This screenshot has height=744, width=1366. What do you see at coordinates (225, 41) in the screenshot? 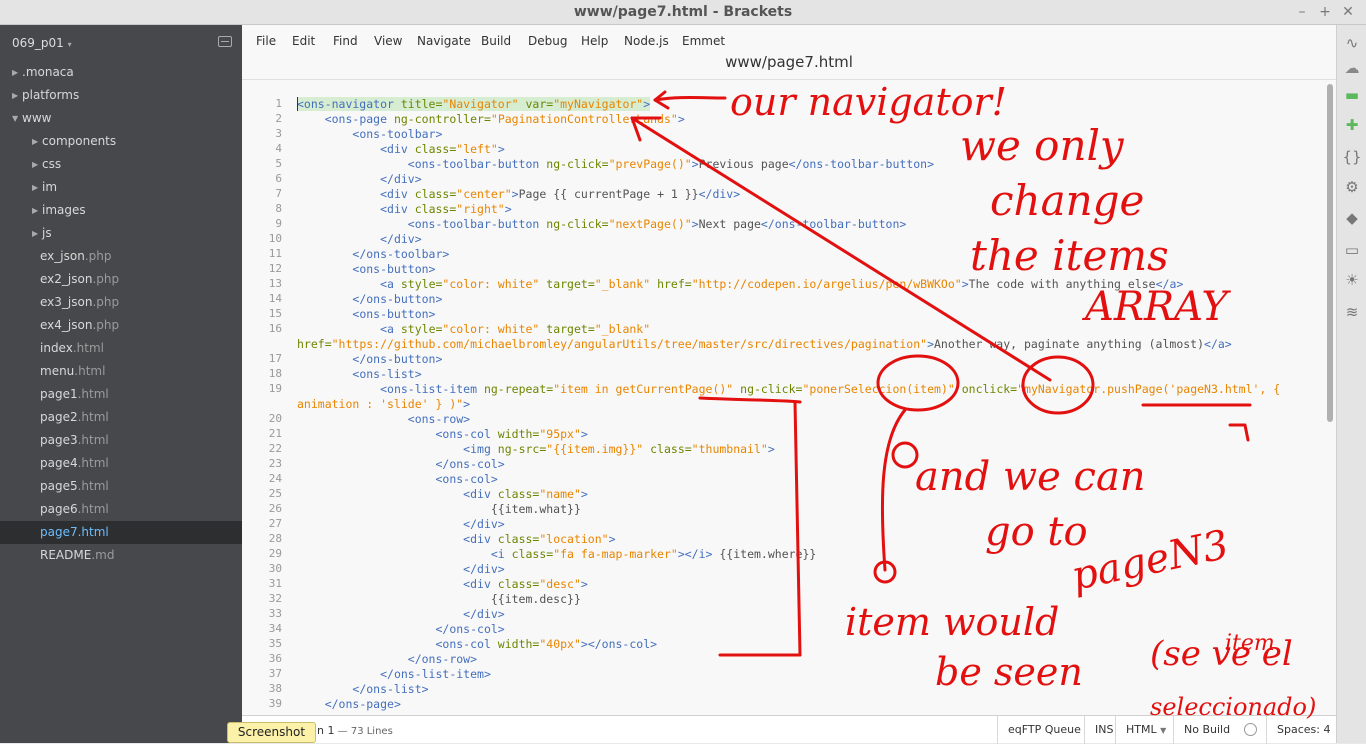
I see `split-view-icon` at bounding box center [225, 41].